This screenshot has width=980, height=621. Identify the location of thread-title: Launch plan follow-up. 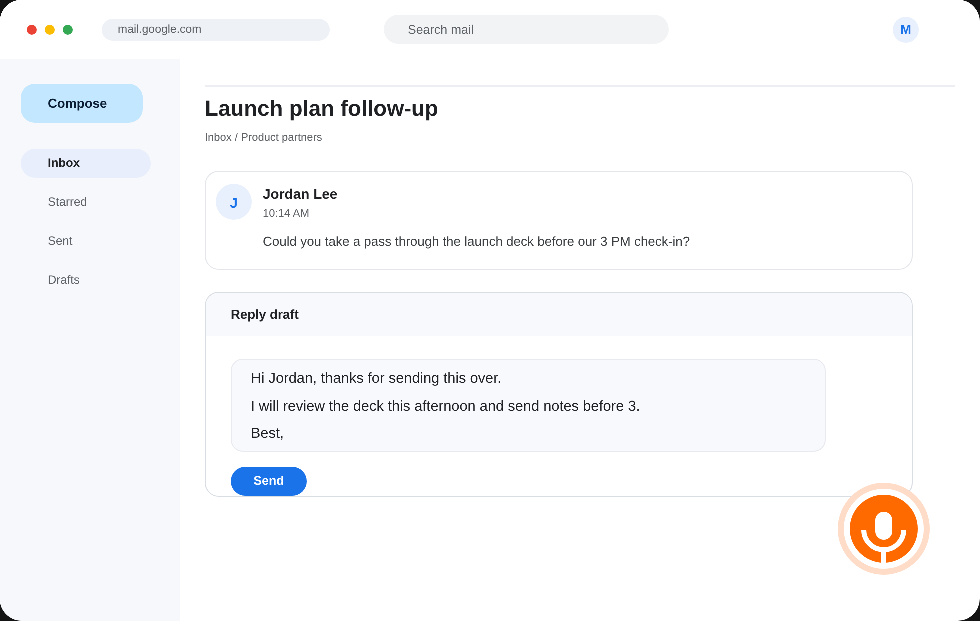
(322, 109).